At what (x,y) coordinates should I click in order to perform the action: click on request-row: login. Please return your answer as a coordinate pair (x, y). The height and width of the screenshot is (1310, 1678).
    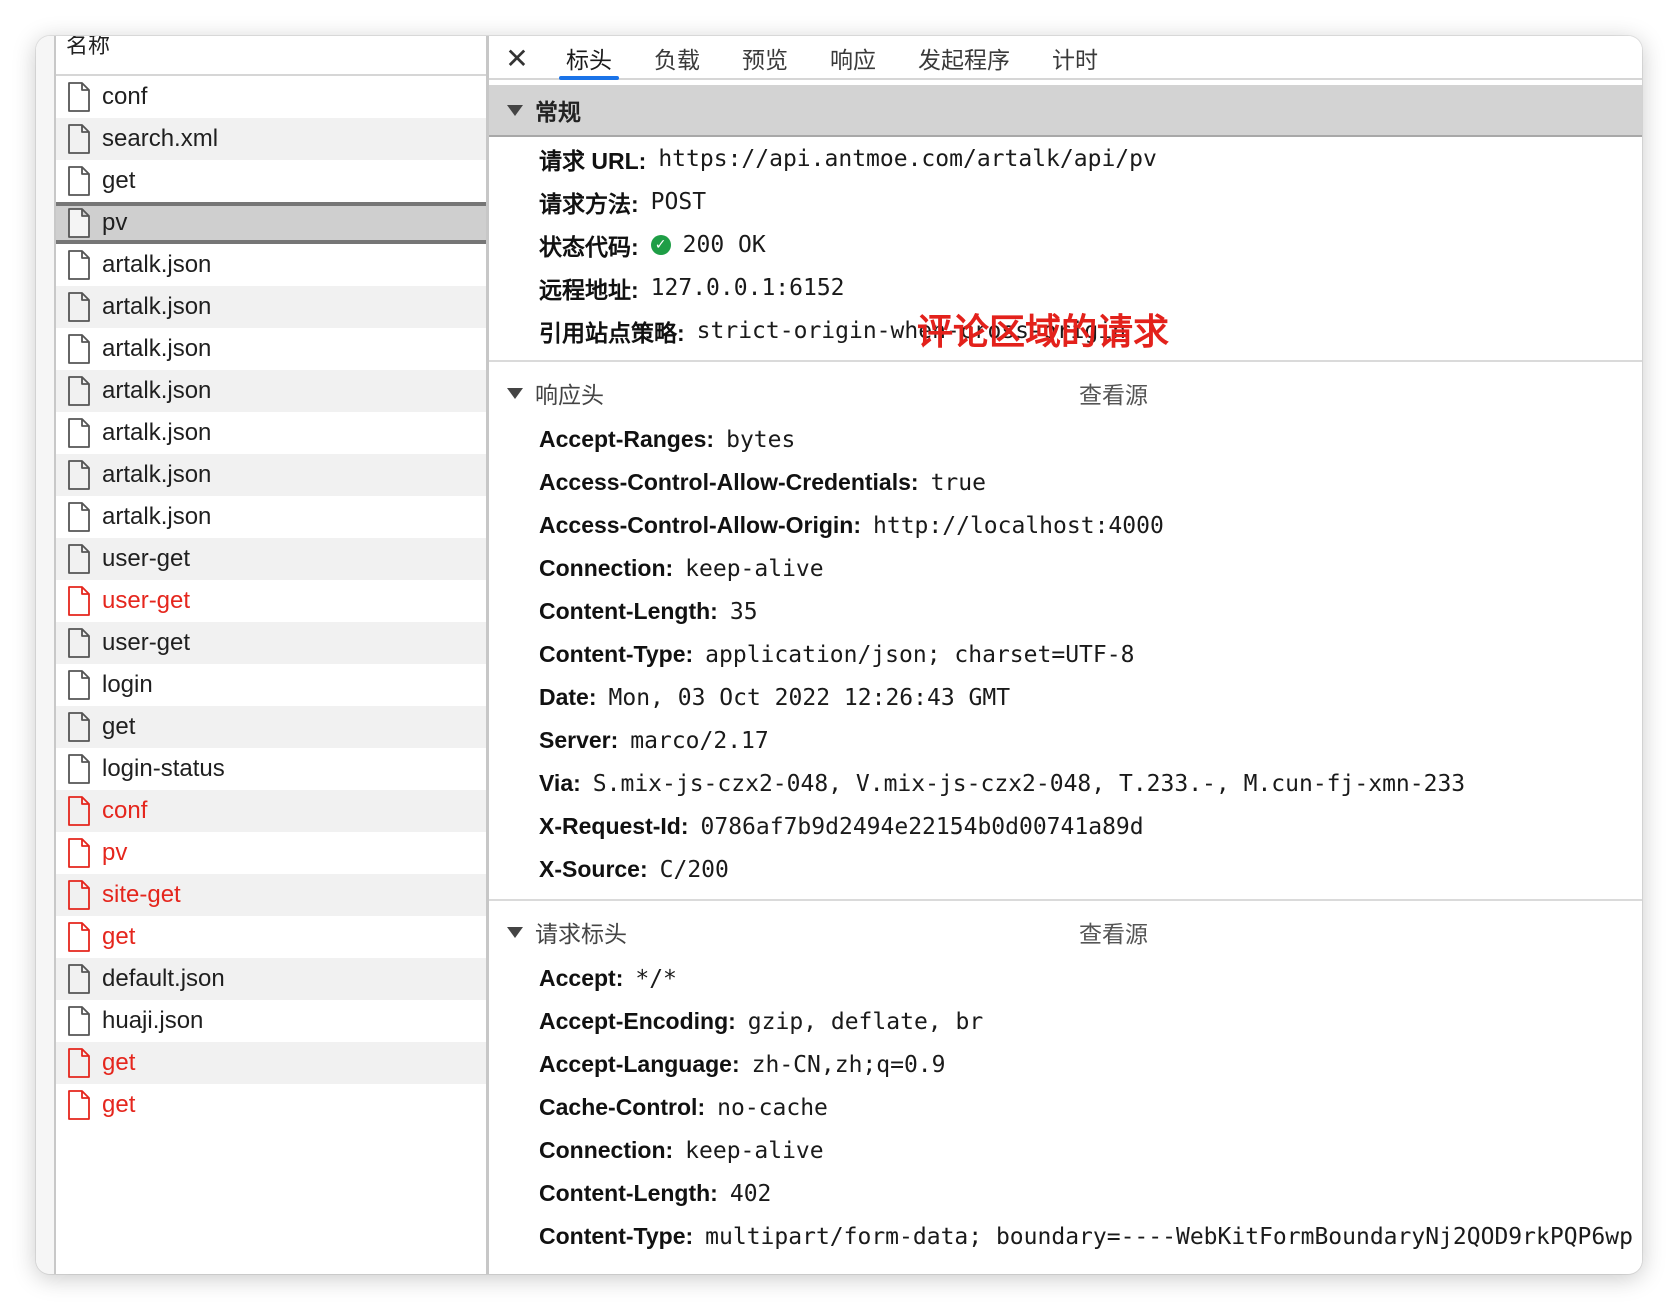
    Looking at the image, I should click on (271, 685).